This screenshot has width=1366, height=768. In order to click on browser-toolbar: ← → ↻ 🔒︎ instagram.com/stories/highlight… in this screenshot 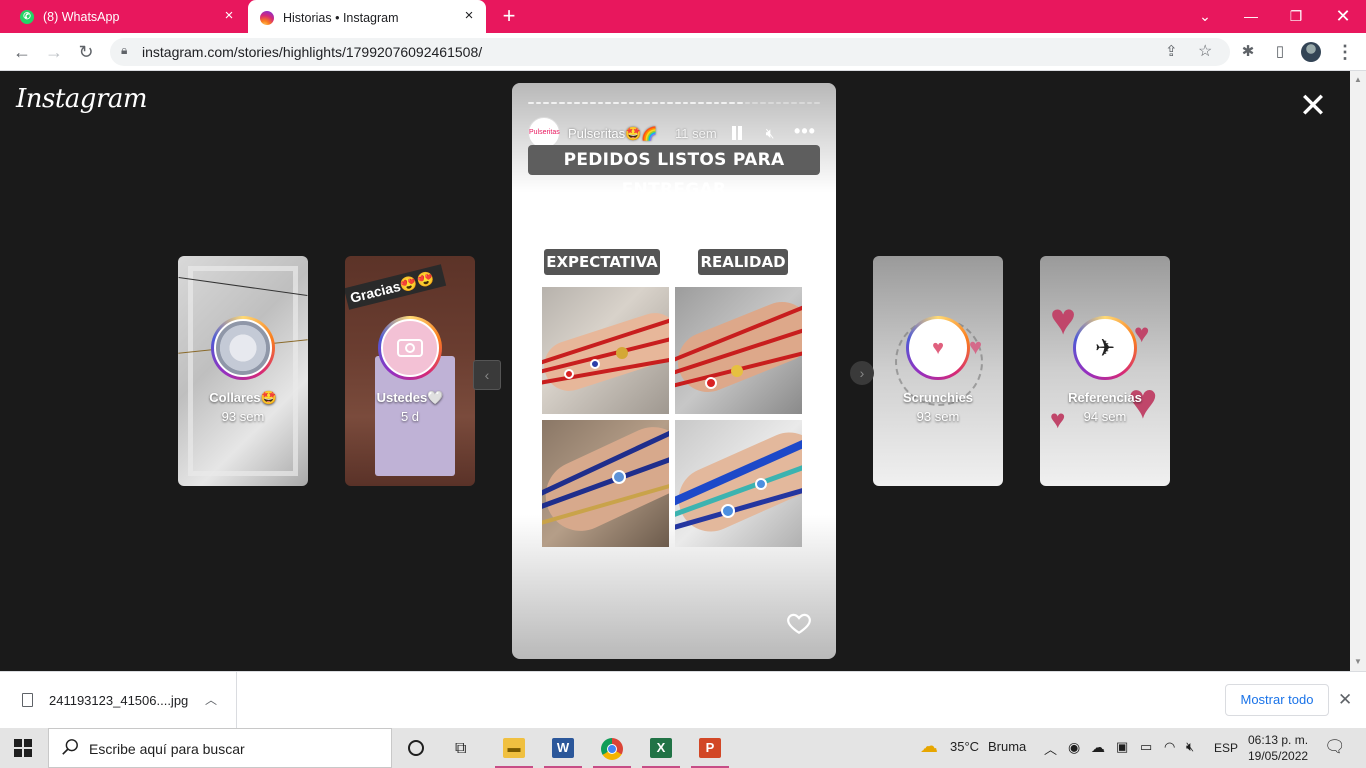, I will do `click(683, 52)`.